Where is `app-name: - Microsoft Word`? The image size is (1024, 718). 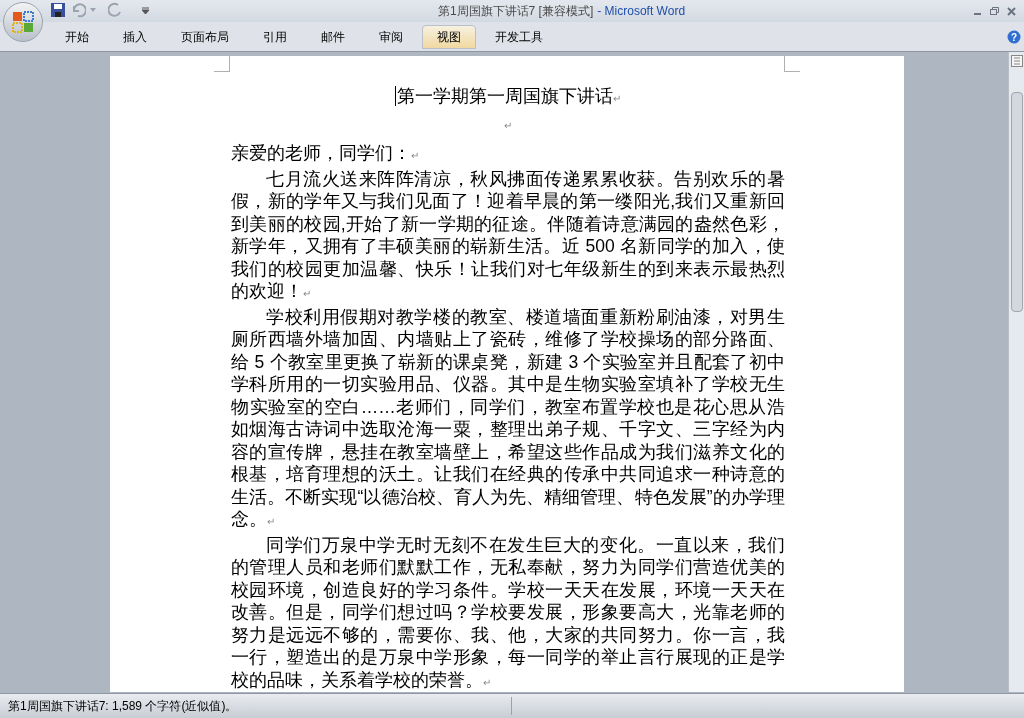 app-name: - Microsoft Word is located at coordinates (641, 11).